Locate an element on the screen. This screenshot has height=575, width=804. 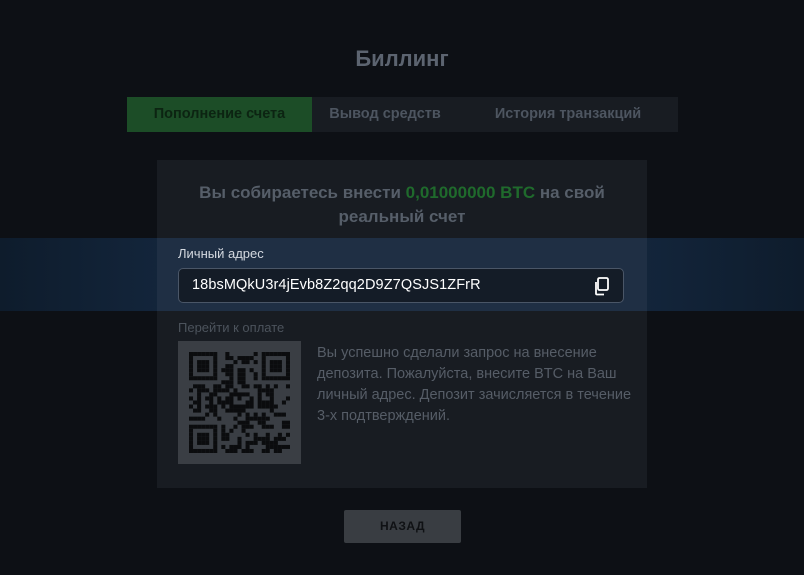
address-field: 18bsMQkU3r4jEvb8Z2qq2D9Z7QSJS1ZFrR is located at coordinates (401, 285).